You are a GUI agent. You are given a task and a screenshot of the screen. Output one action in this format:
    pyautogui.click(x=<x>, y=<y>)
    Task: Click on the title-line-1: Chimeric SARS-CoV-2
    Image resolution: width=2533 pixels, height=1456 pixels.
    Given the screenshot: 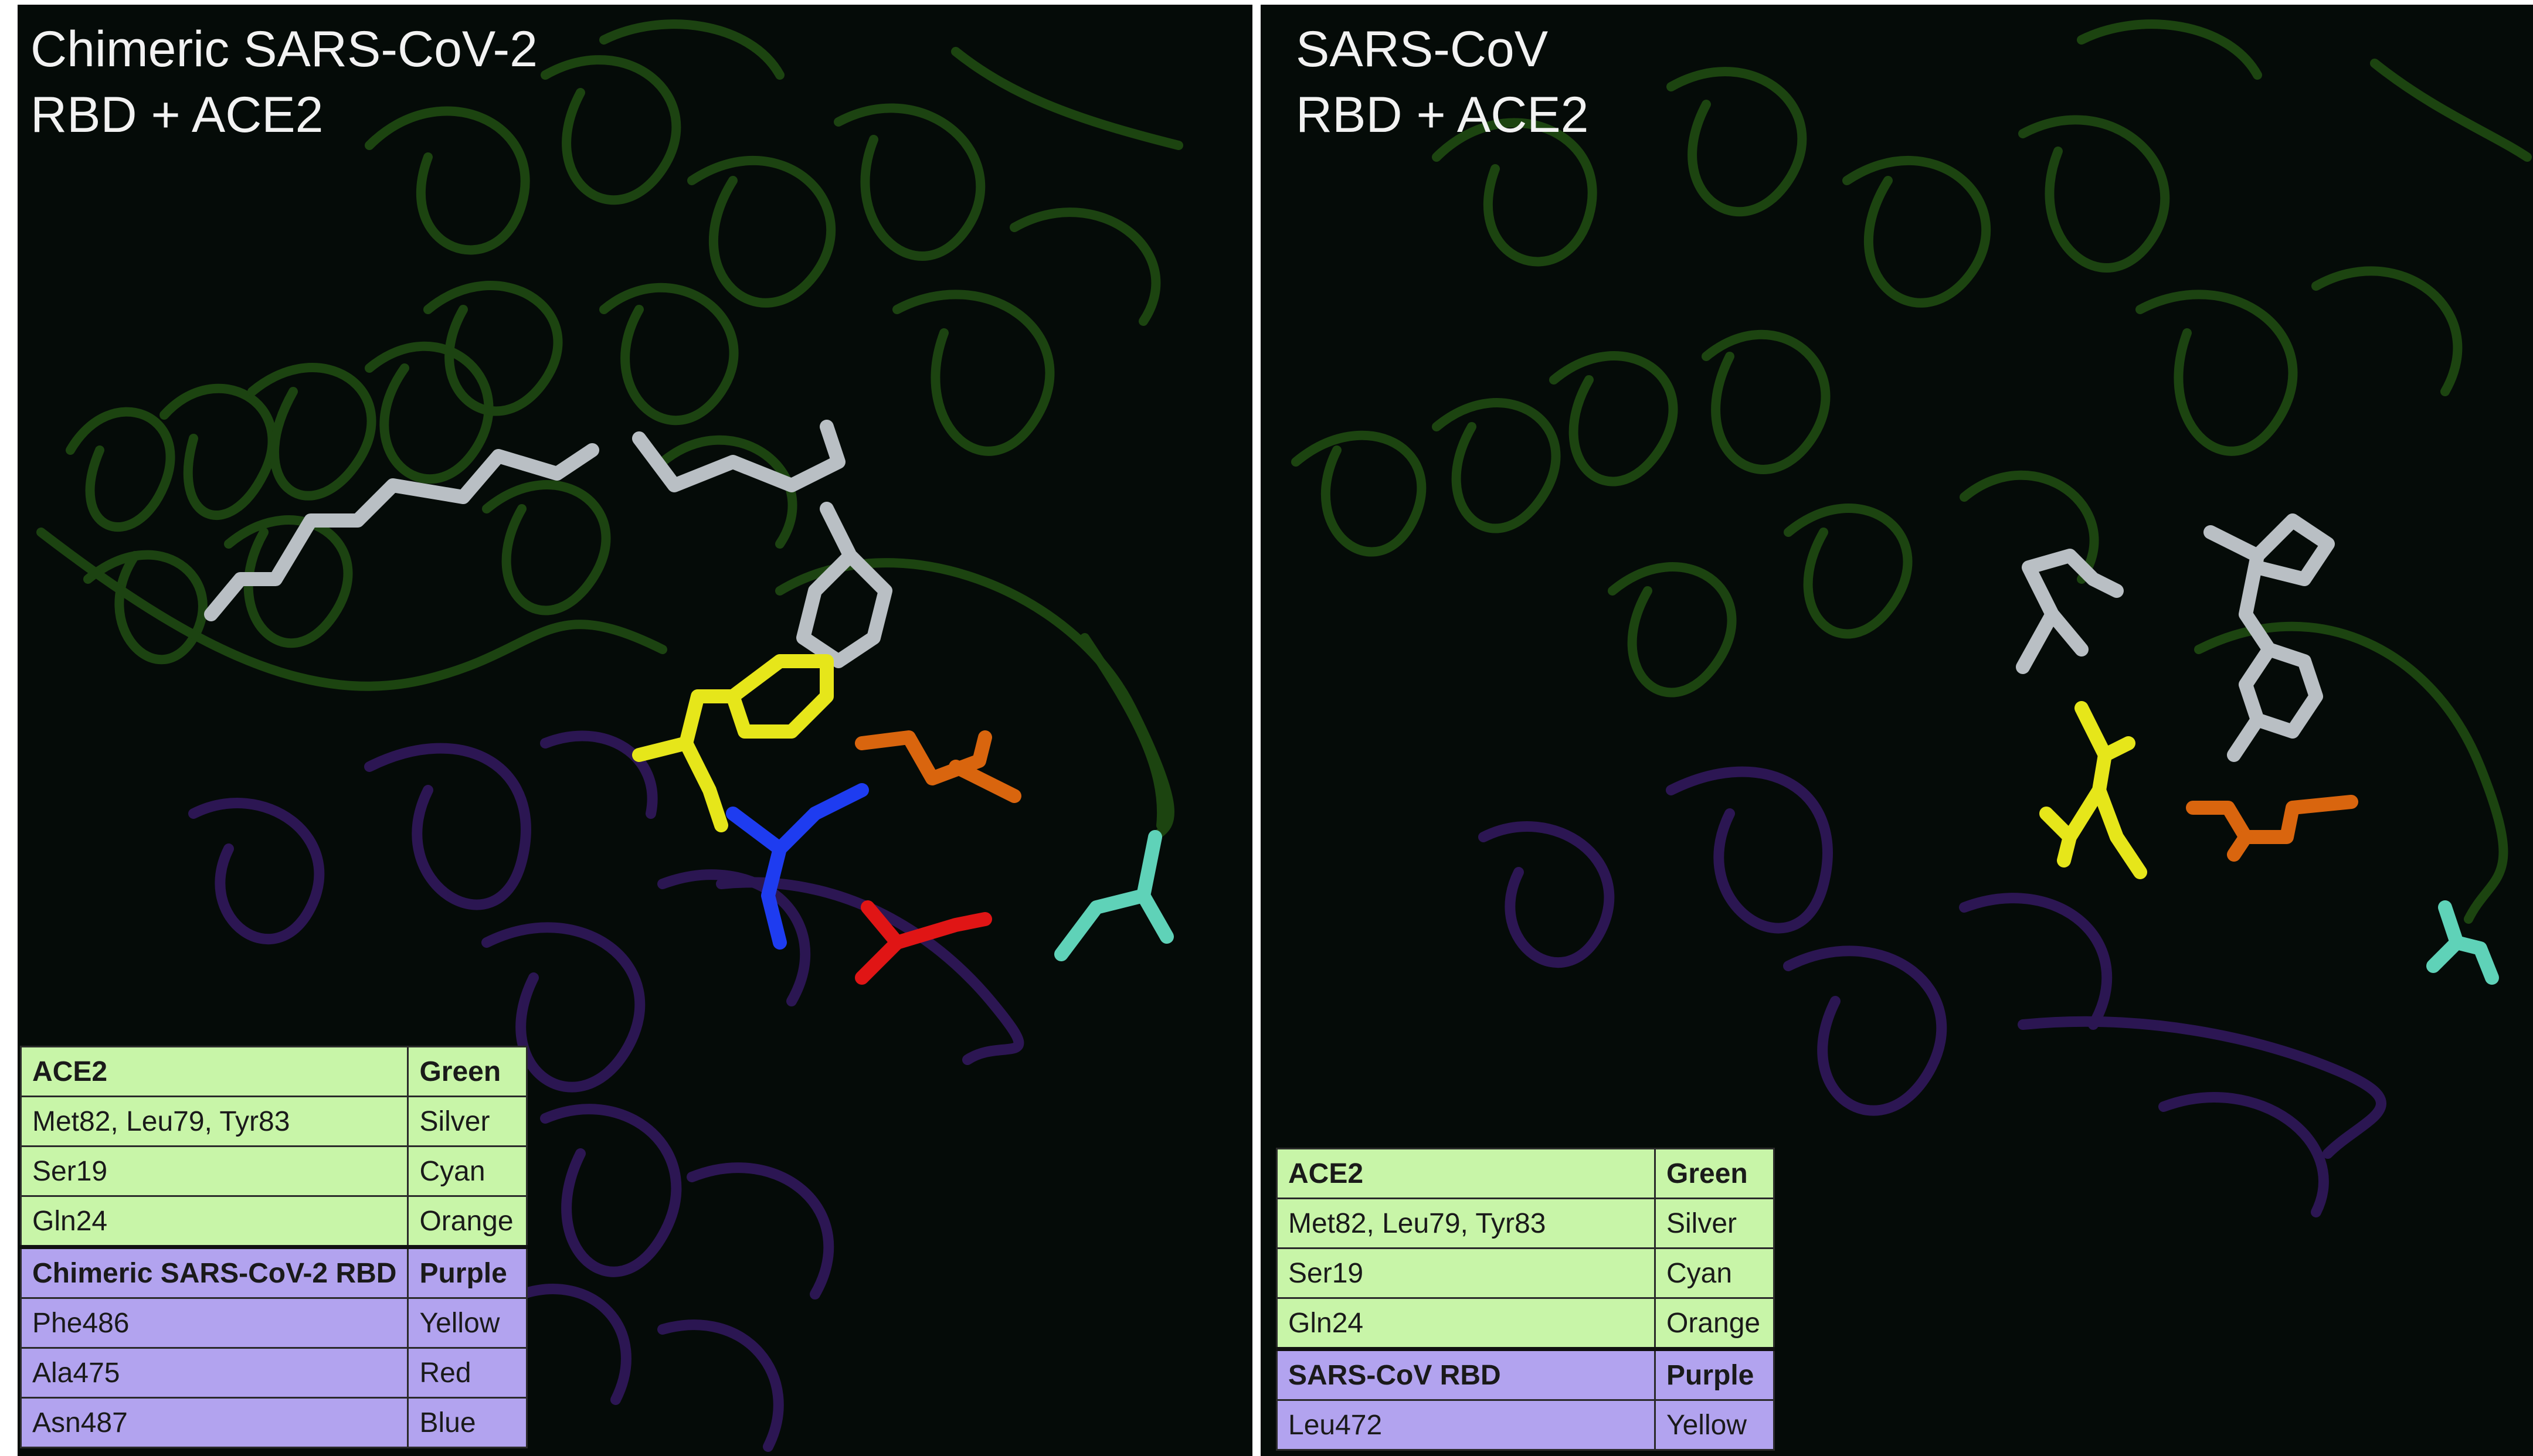 What is the action you would take?
    pyautogui.click(x=284, y=49)
    